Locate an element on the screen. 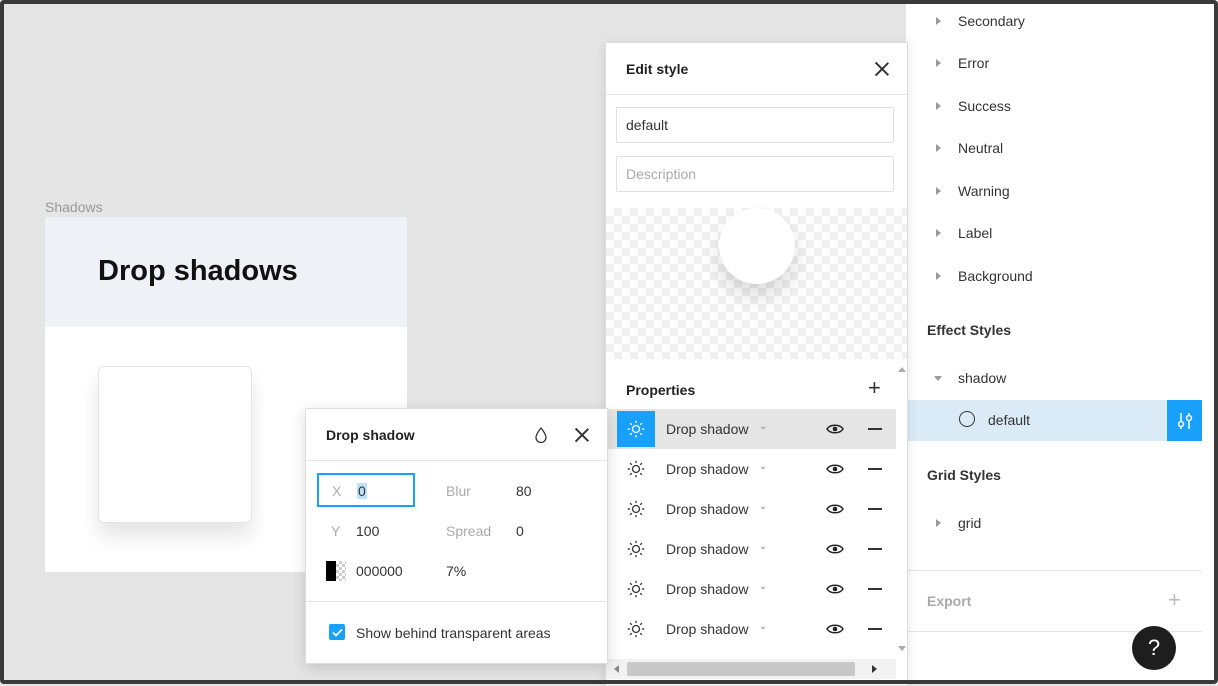  blur-input: 80 is located at coordinates (524, 491).